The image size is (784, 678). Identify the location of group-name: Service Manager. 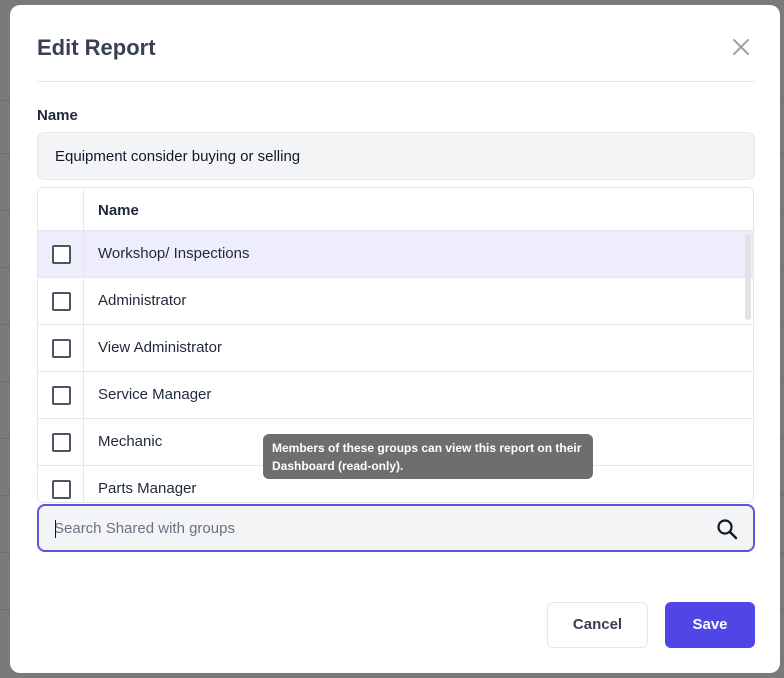
(155, 394).